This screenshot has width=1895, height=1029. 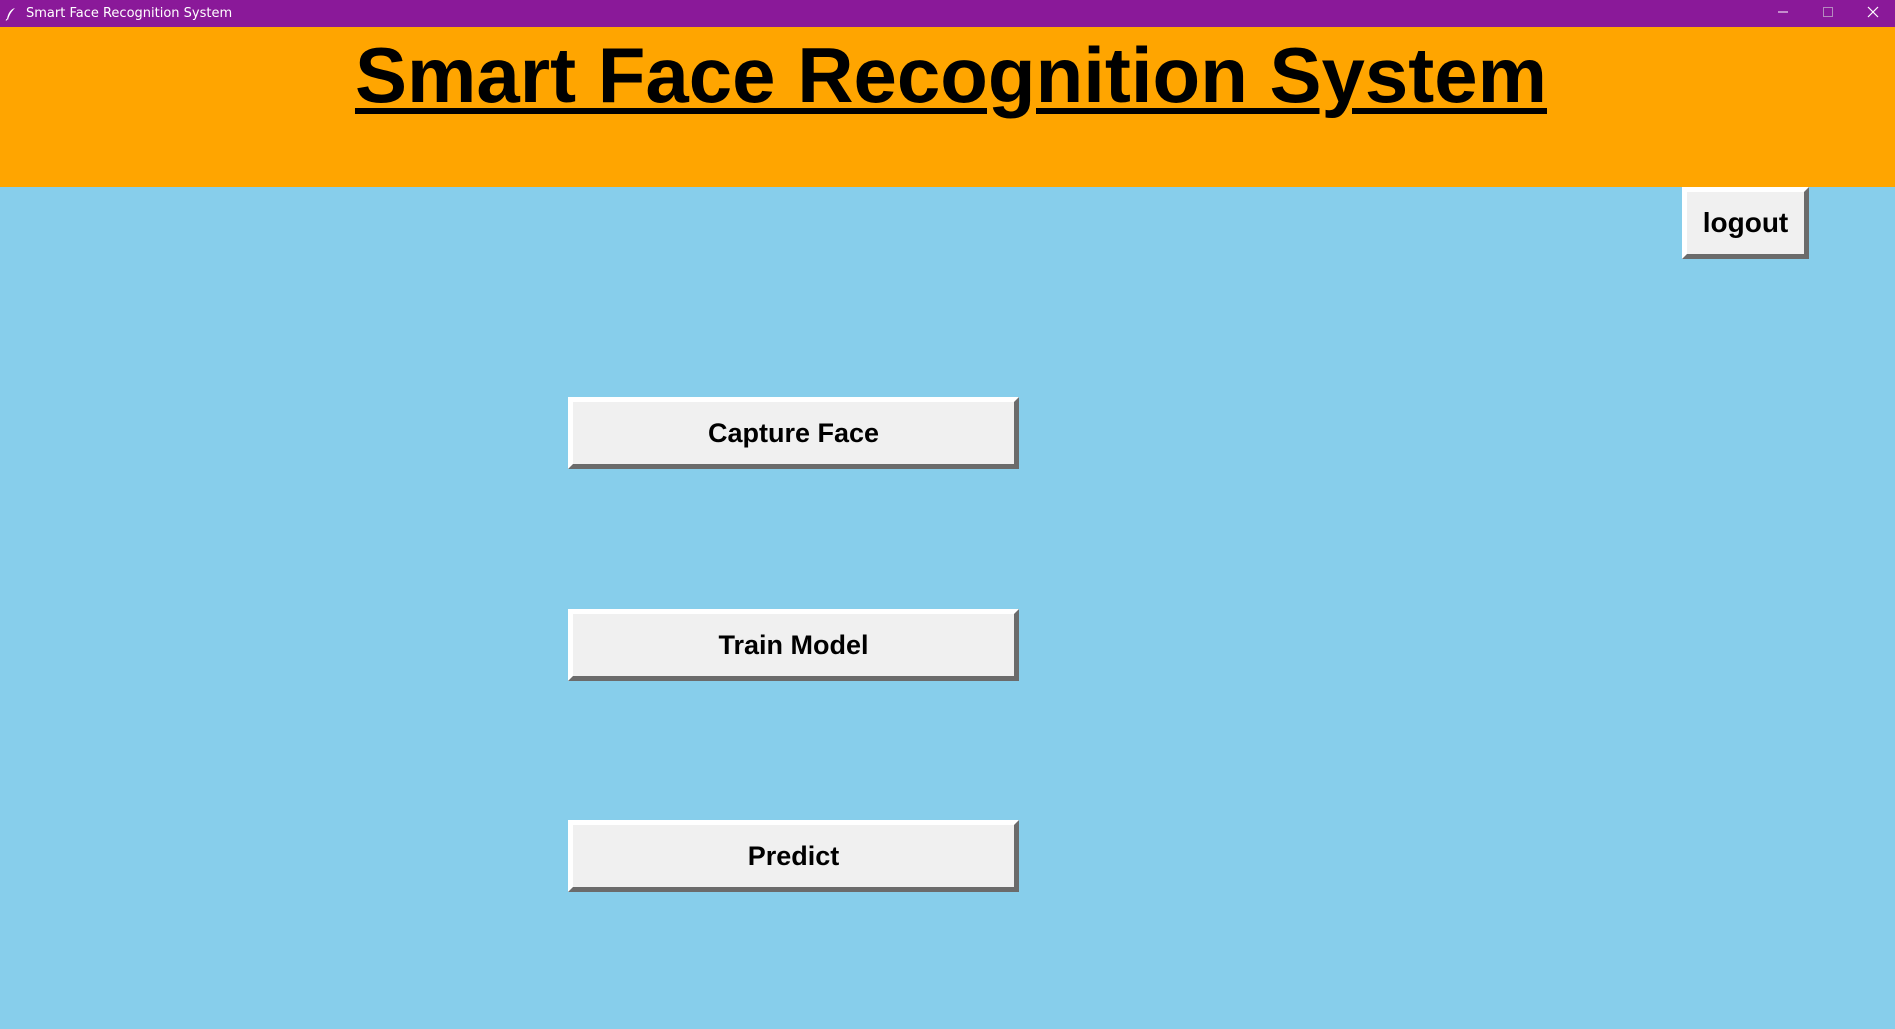 What do you see at coordinates (129, 13) in the screenshot?
I see `window-title: Smart Face Recognition System` at bounding box center [129, 13].